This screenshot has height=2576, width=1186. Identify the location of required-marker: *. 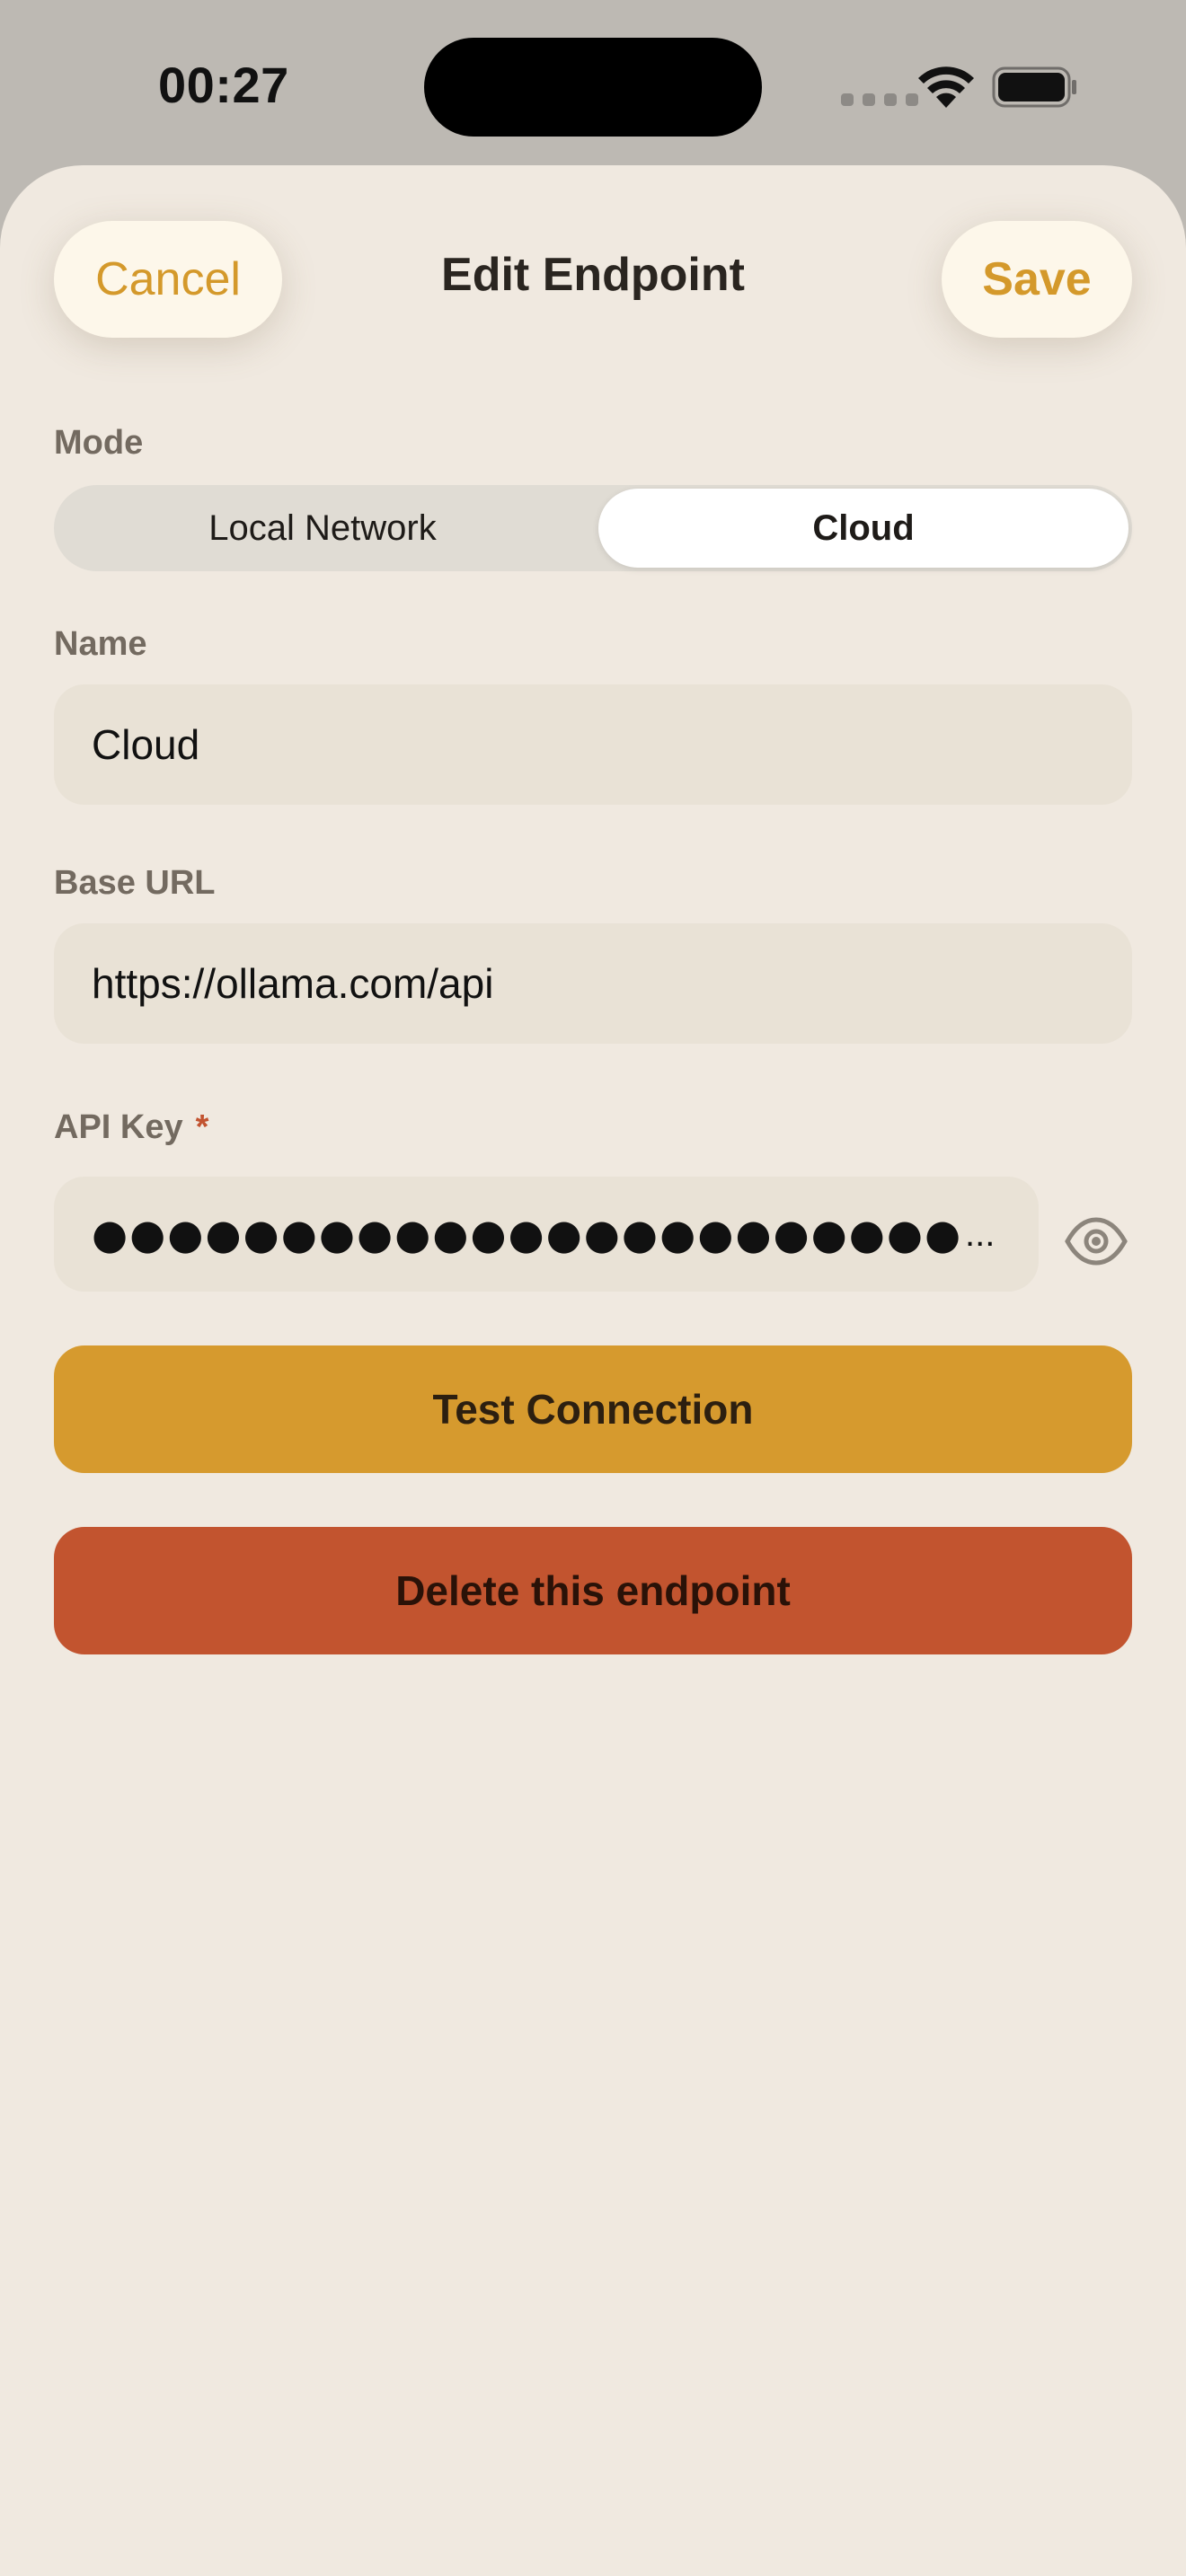
(202, 1127).